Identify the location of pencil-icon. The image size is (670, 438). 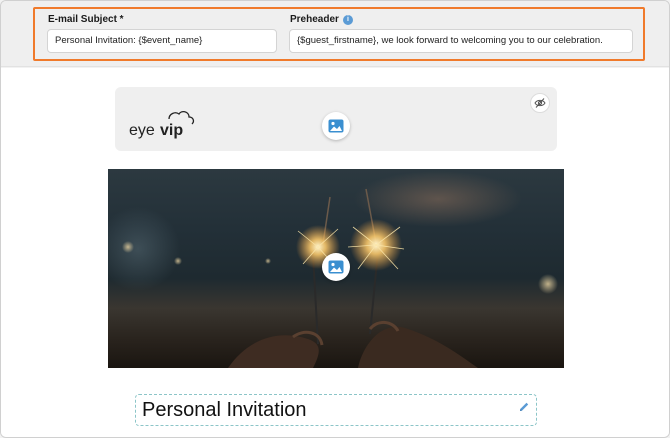
(524, 406).